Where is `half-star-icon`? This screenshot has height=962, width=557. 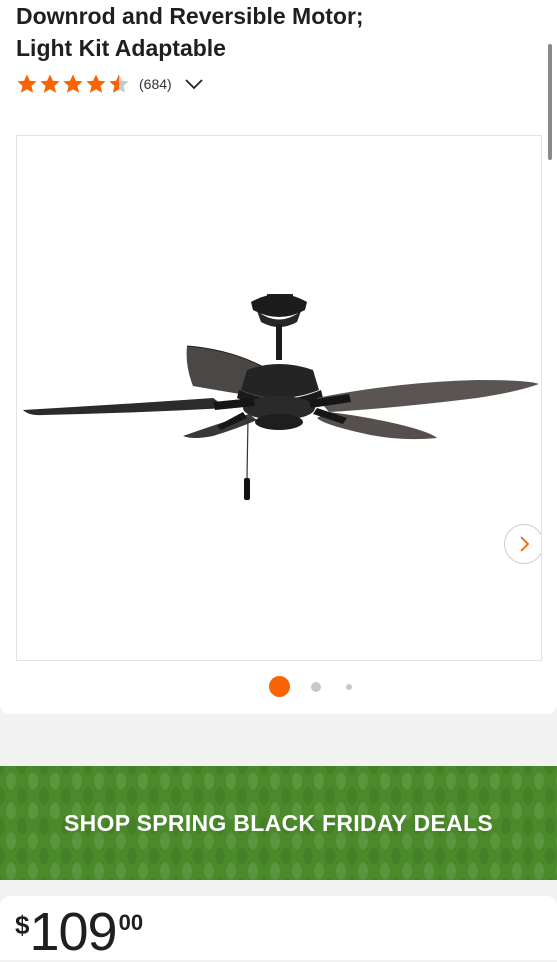
half-star-icon is located at coordinates (119, 83).